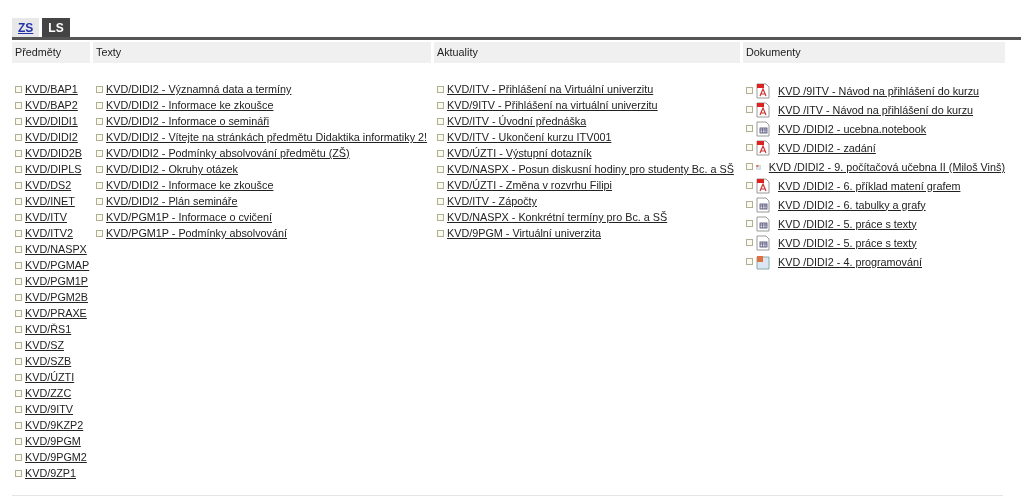 This screenshot has height=496, width=1021. I want to click on document-link: KVD /DIDI2 - 4. programování, so click(846, 261).